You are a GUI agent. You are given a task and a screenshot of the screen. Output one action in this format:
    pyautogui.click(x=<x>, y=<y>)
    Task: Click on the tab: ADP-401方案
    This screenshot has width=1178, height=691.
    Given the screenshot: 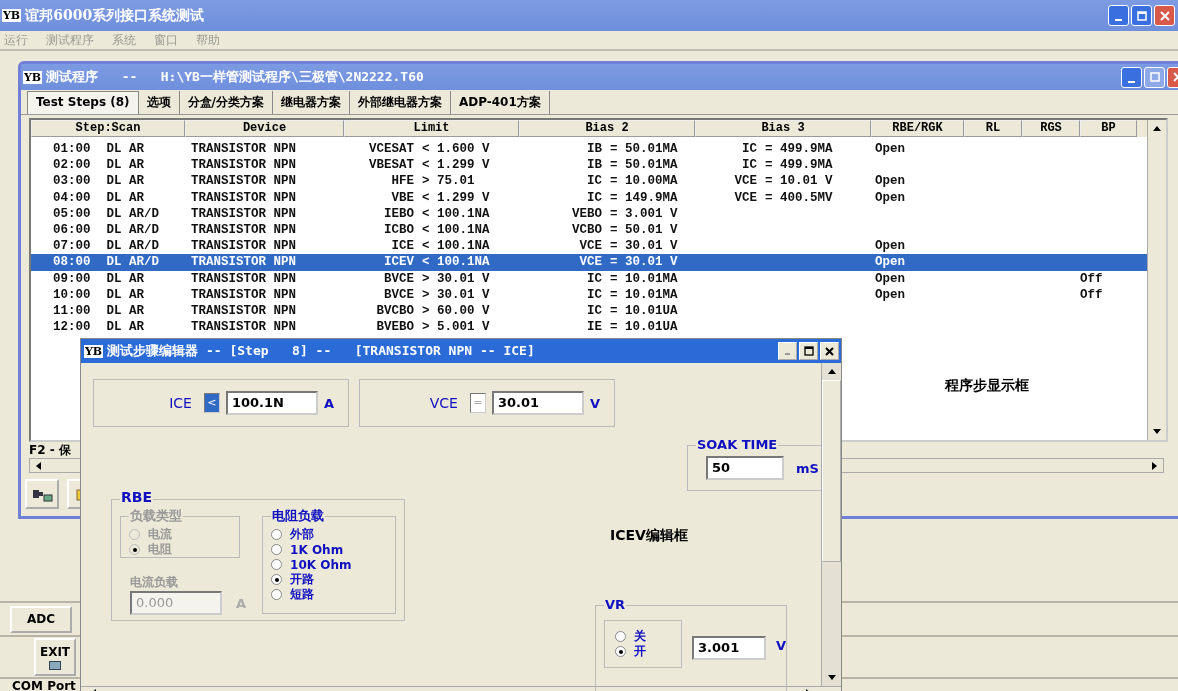 What is the action you would take?
    pyautogui.click(x=500, y=102)
    